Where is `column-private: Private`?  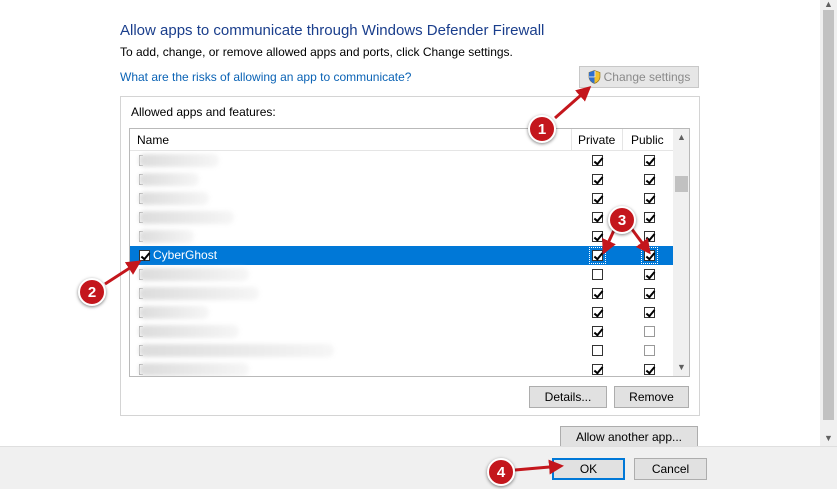
column-private: Private is located at coordinates (596, 140).